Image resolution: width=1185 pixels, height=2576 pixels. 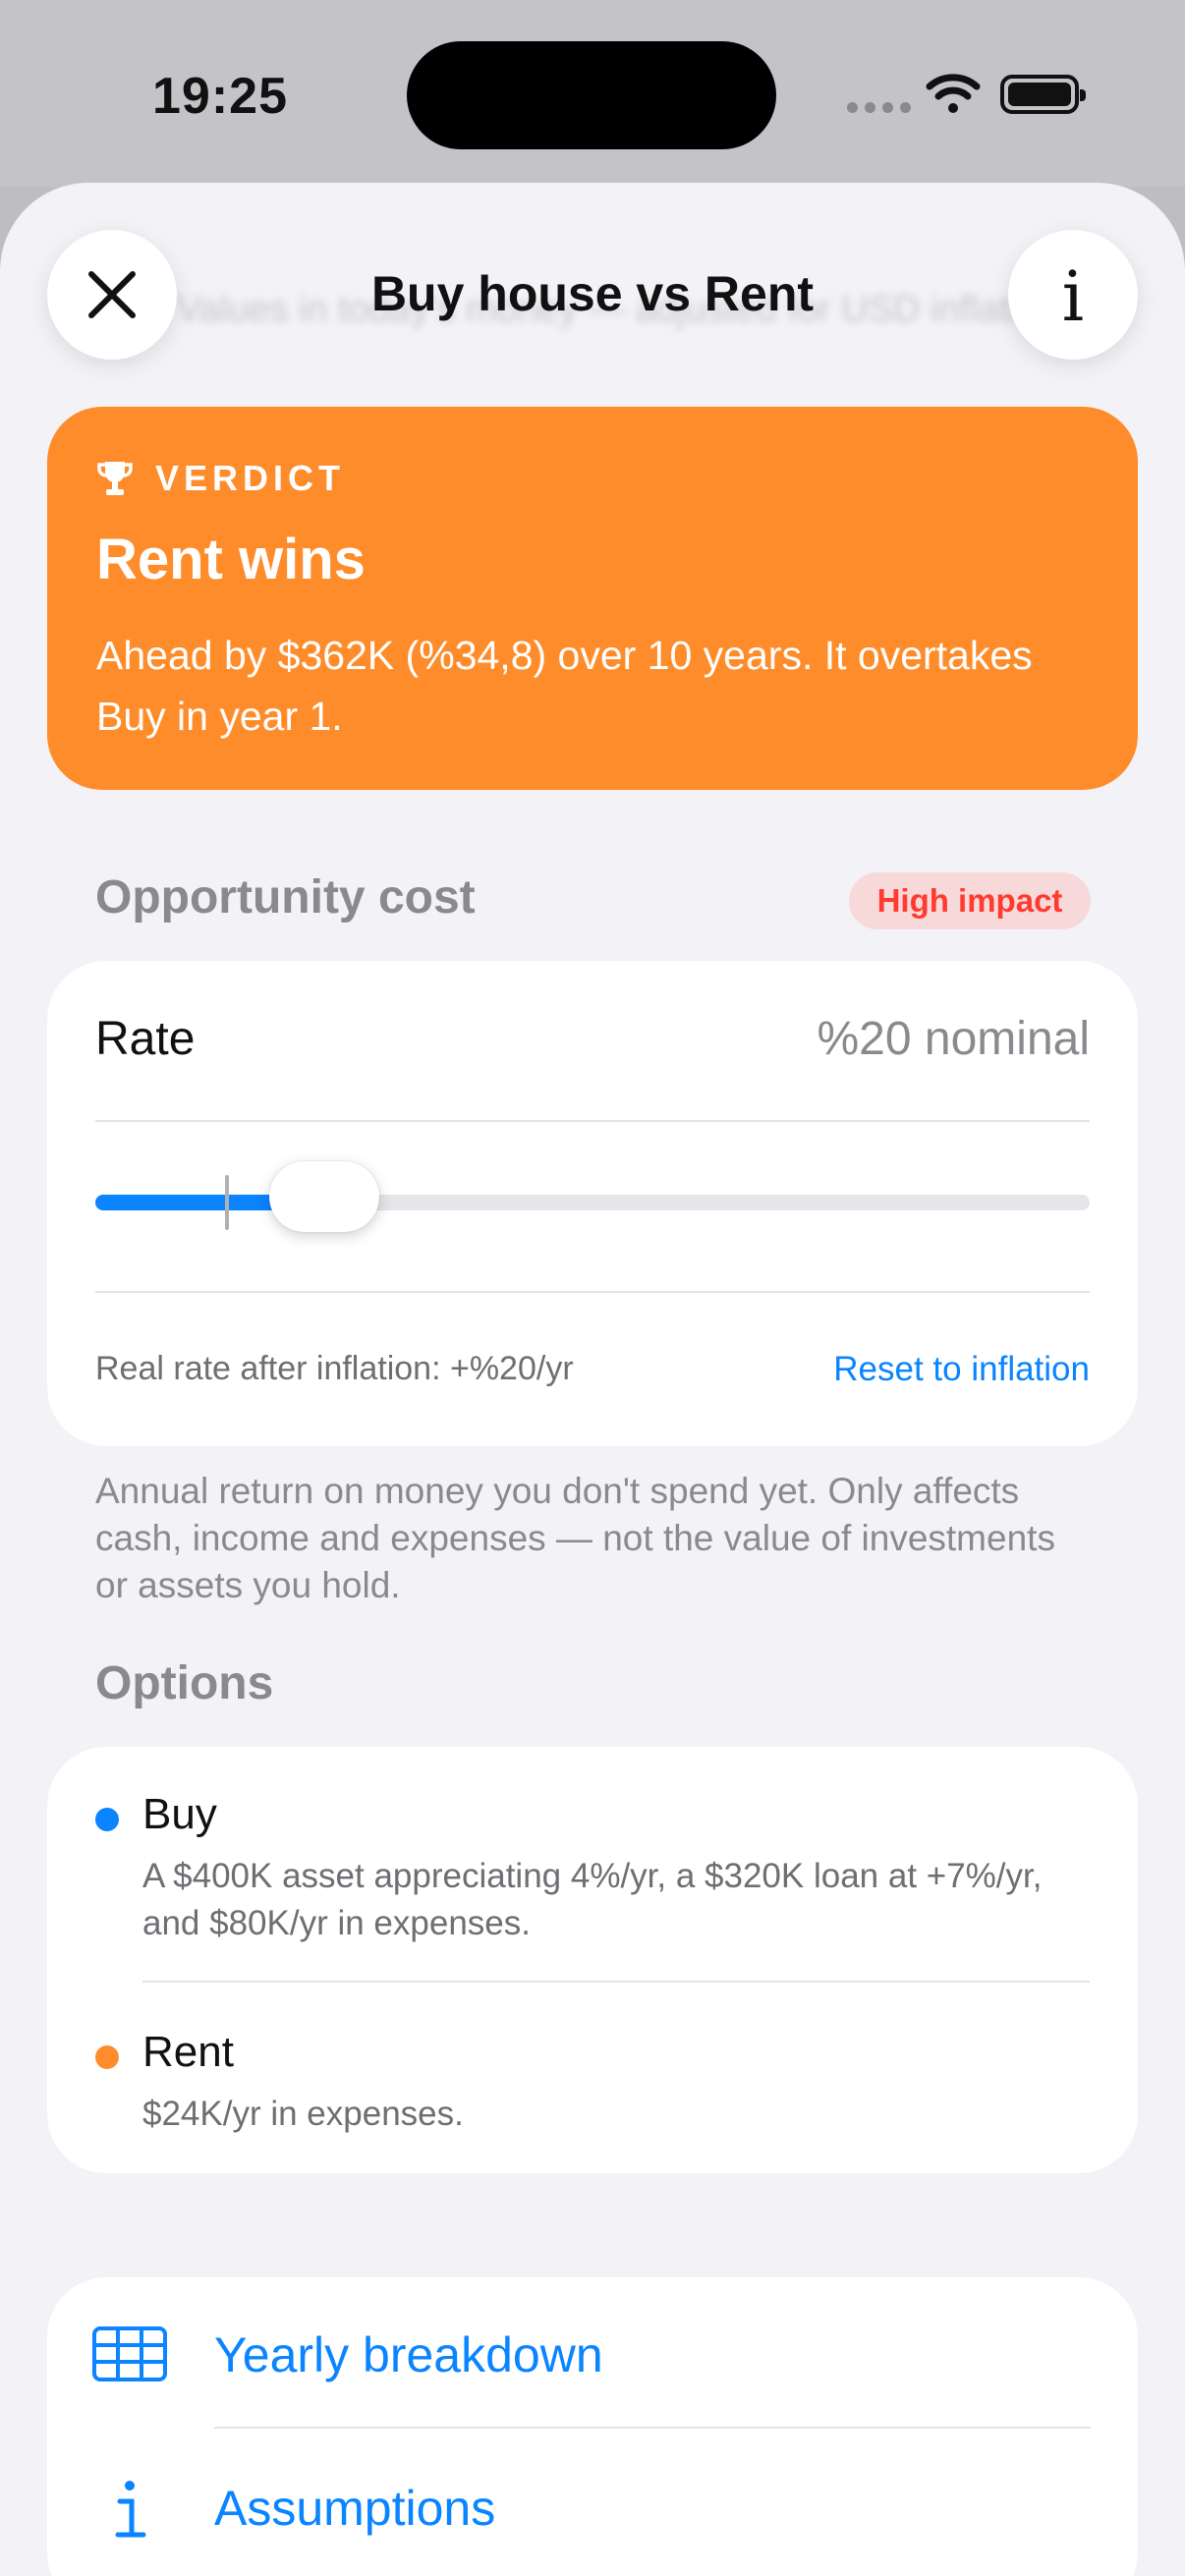 I want to click on info-icon, so click(x=131, y=2509).